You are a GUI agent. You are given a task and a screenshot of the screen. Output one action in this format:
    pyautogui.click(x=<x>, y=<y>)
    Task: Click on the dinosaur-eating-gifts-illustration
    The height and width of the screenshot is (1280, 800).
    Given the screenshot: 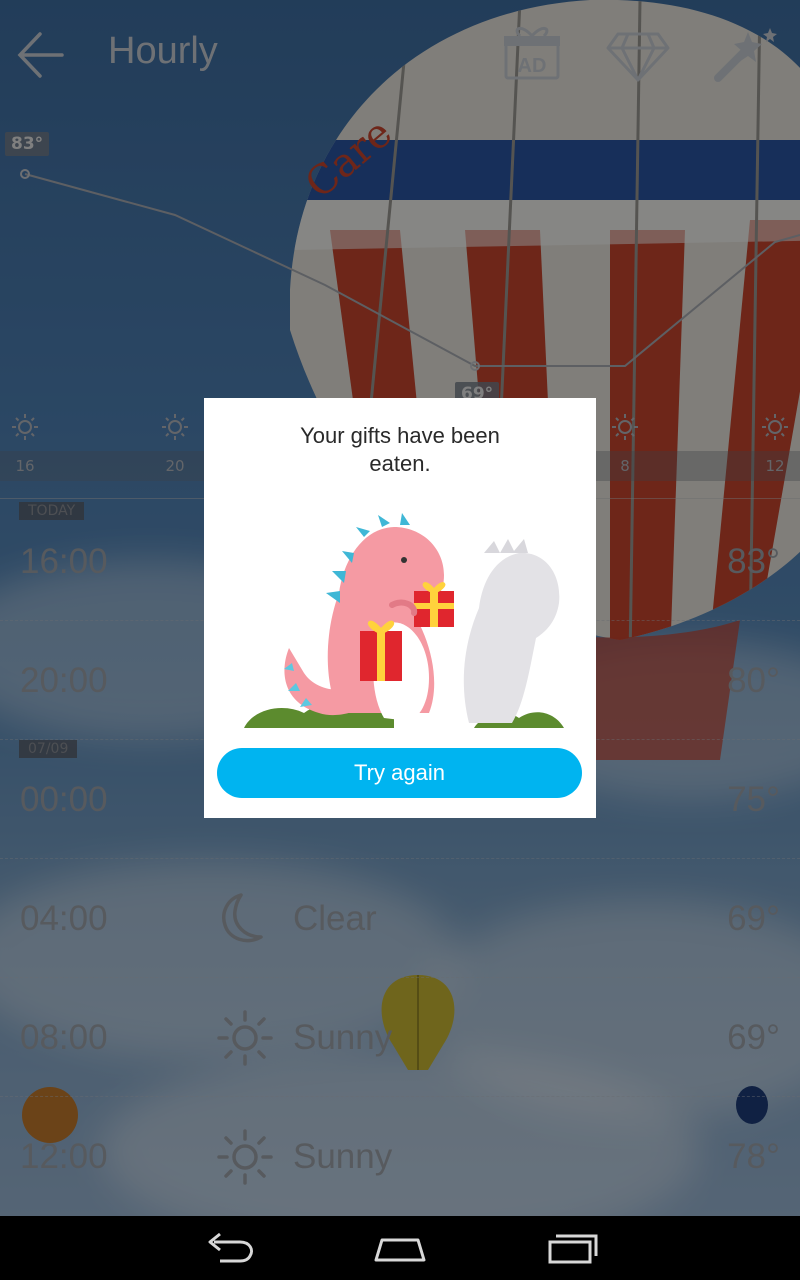 What is the action you would take?
    pyautogui.click(x=404, y=620)
    